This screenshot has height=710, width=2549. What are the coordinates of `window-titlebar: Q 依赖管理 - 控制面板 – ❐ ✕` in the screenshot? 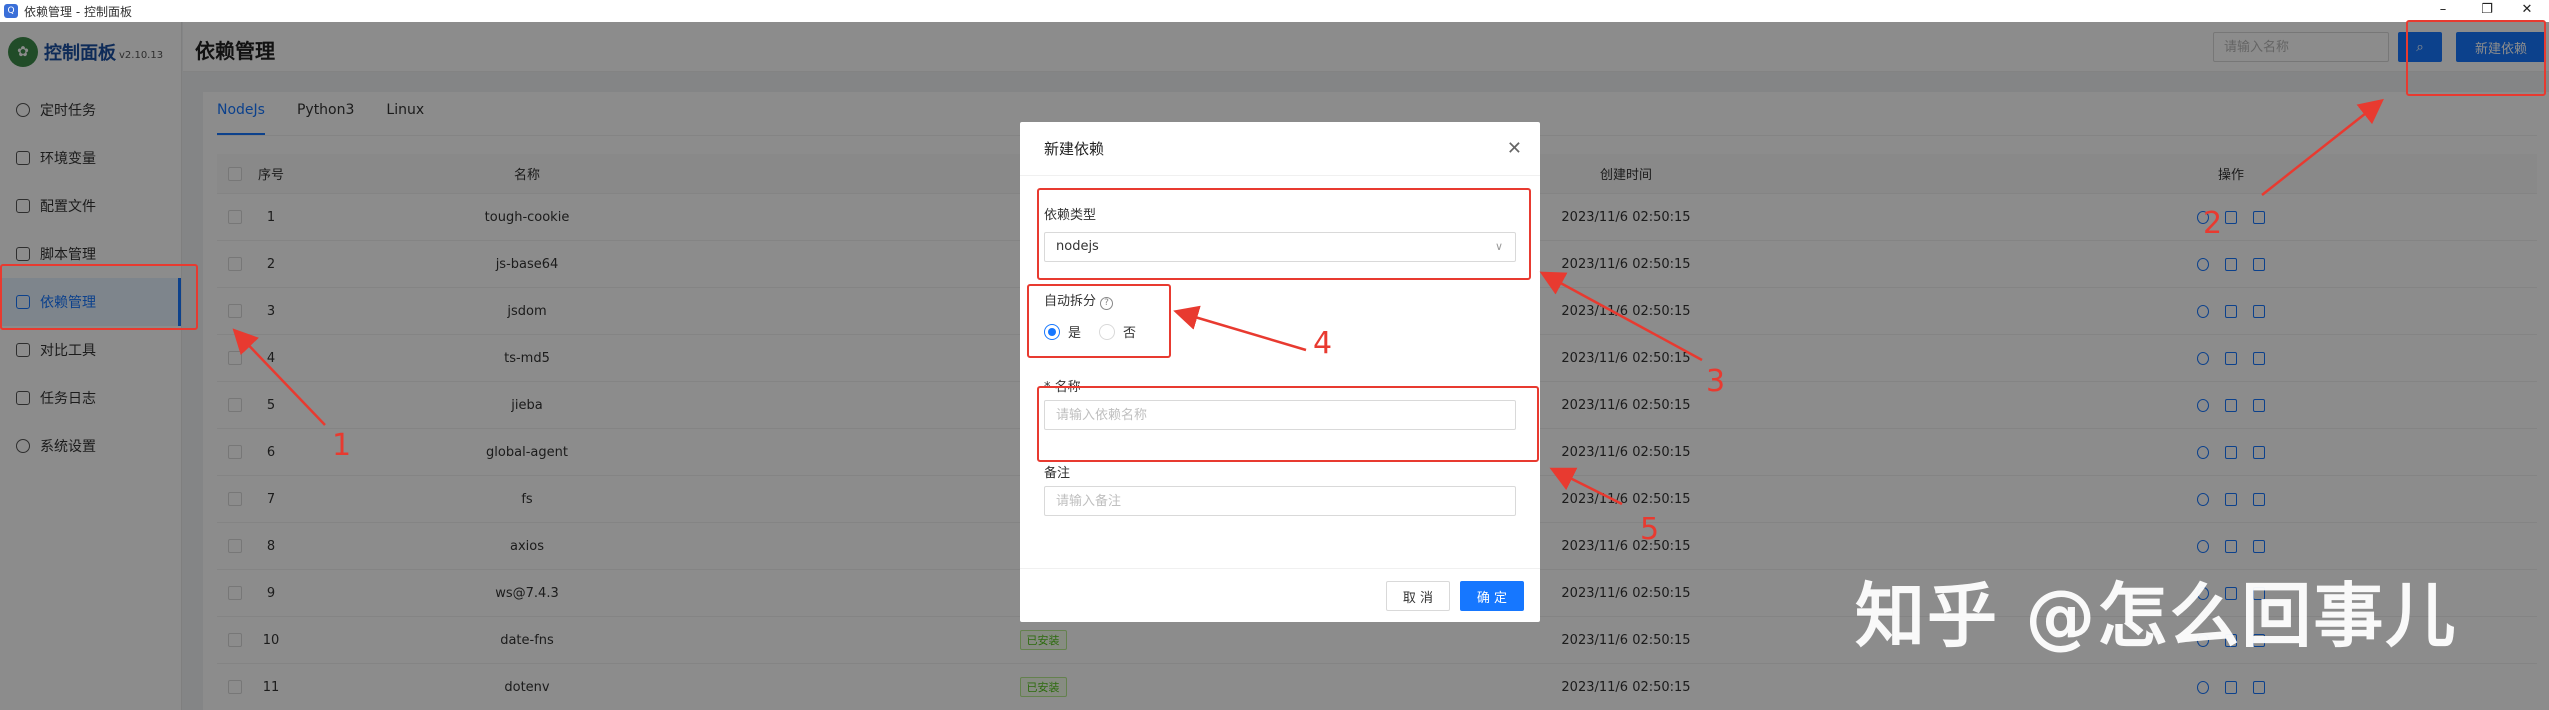 It's located at (1274, 11).